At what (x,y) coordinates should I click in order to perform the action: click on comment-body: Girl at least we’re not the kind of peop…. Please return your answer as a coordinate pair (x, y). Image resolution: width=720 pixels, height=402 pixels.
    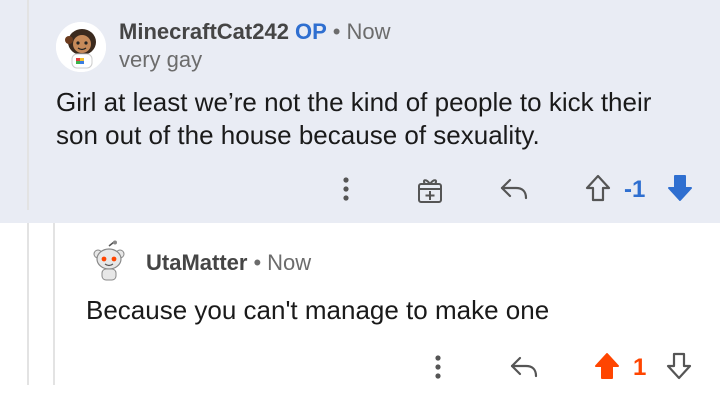
    Looking at the image, I should click on (354, 118).